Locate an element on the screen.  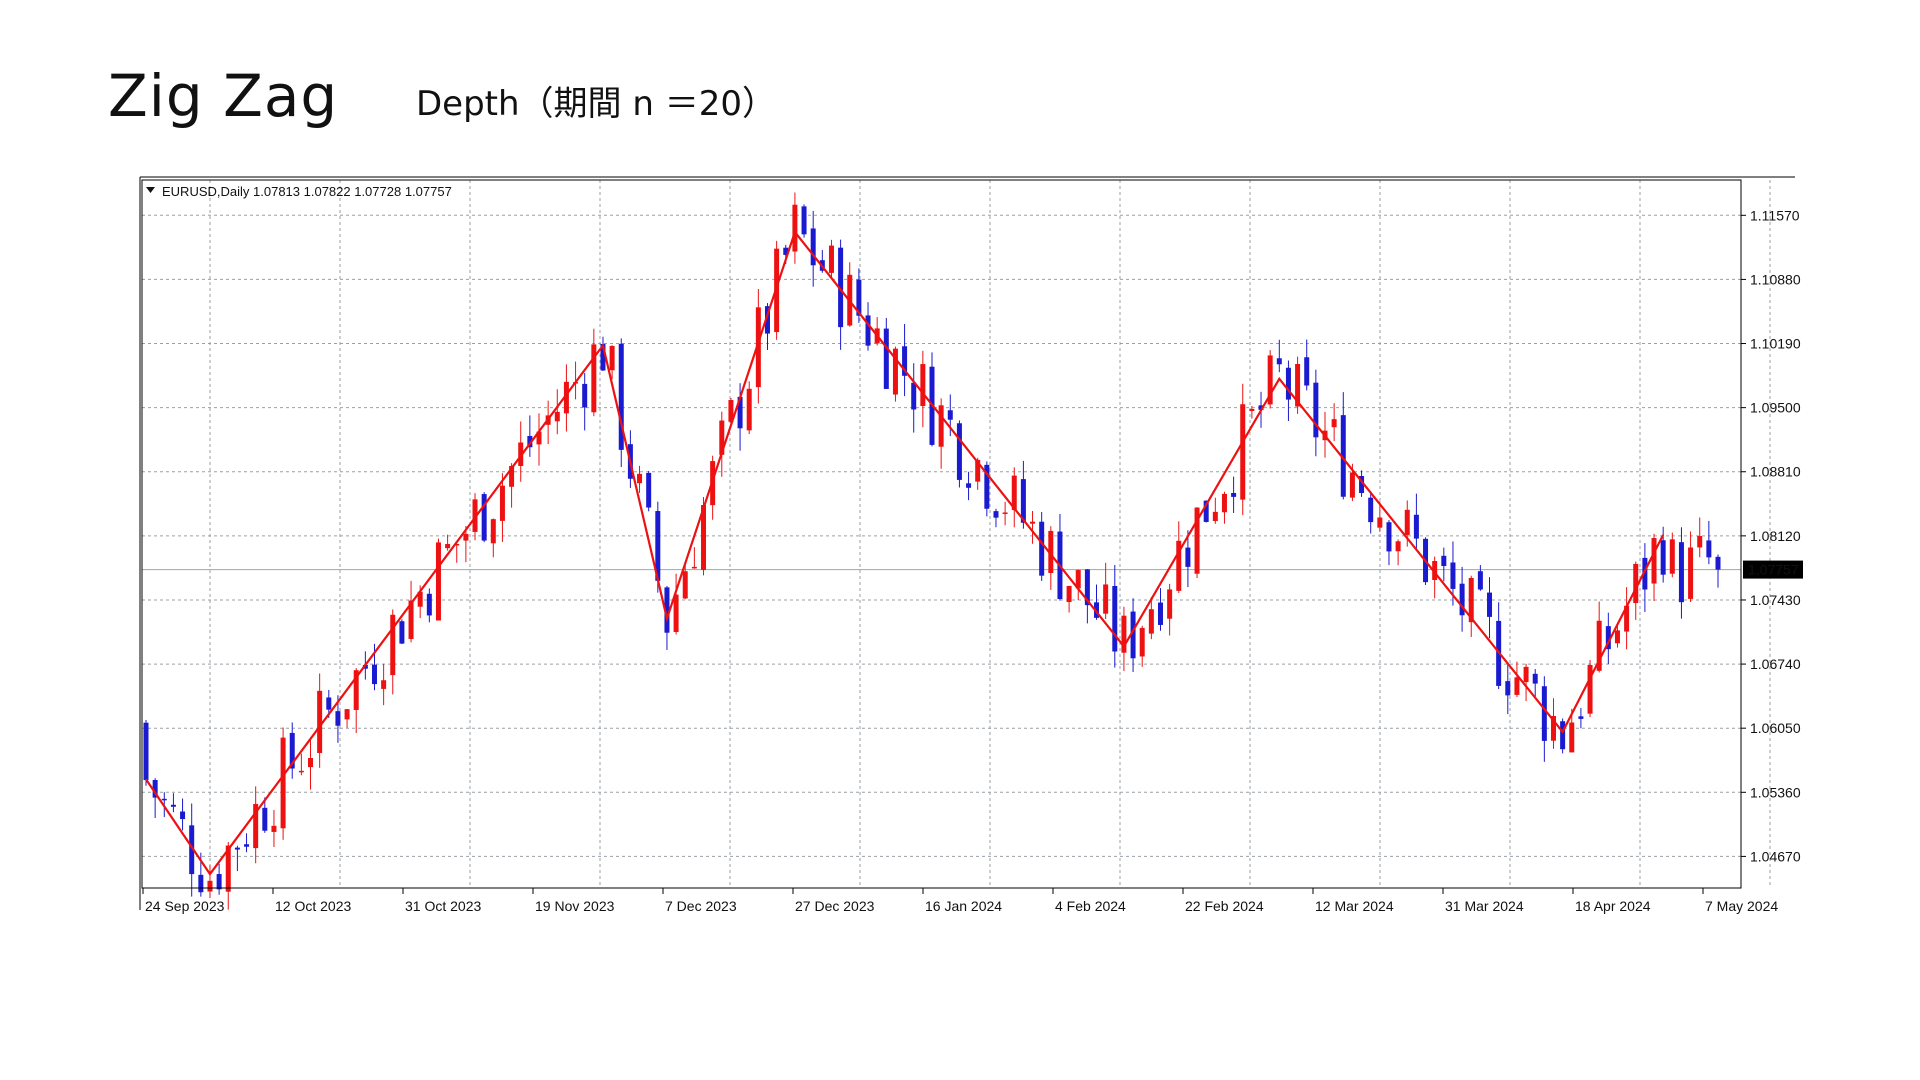
x-tick-label: 31 Oct 2023 is located at coordinates (443, 906).